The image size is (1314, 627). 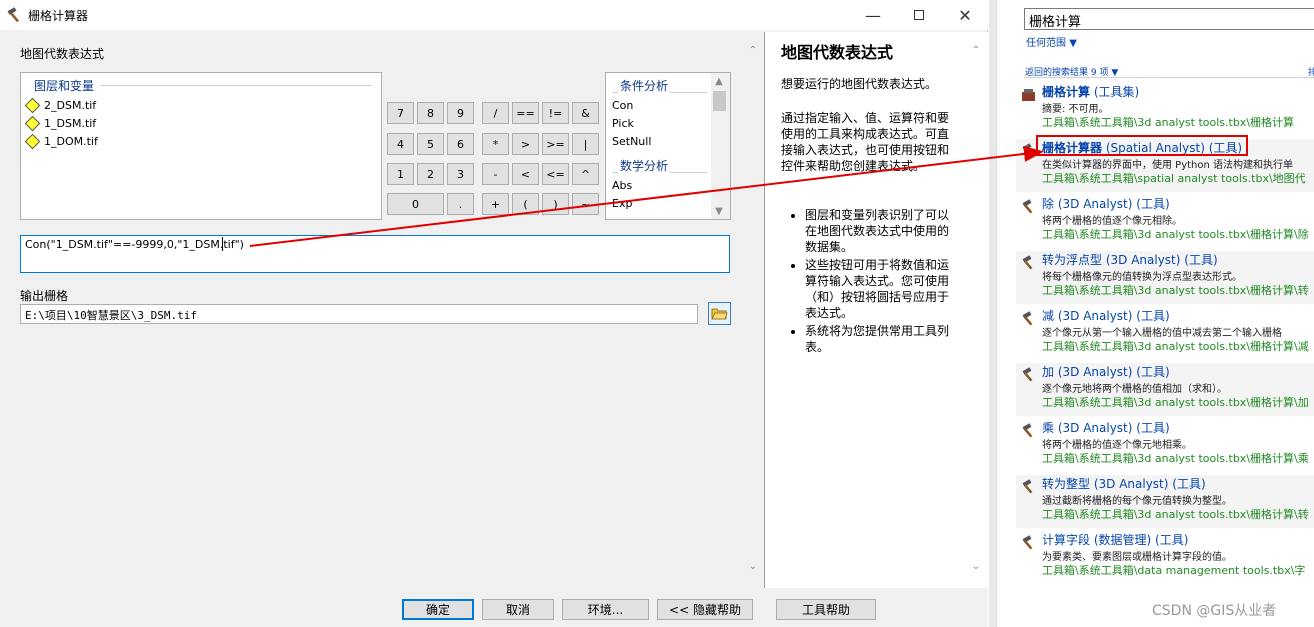 What do you see at coordinates (585, 174) in the screenshot?
I see `calc-button-xor: ^` at bounding box center [585, 174].